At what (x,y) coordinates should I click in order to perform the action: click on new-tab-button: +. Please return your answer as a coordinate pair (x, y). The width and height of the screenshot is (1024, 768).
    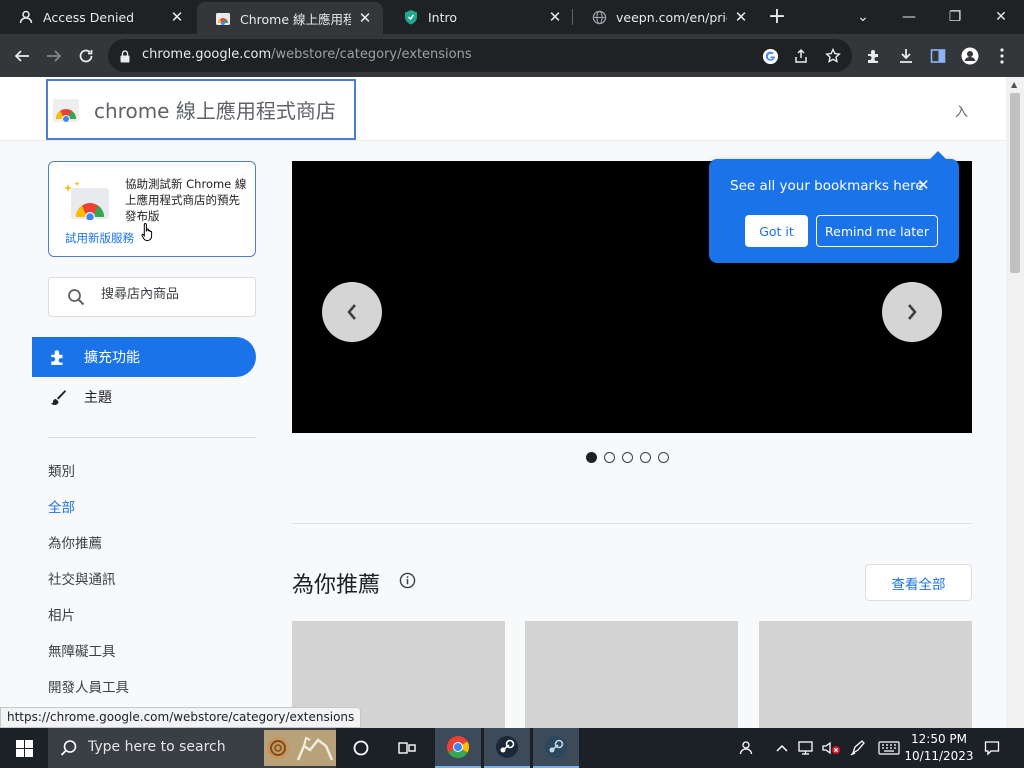
    Looking at the image, I should click on (777, 17).